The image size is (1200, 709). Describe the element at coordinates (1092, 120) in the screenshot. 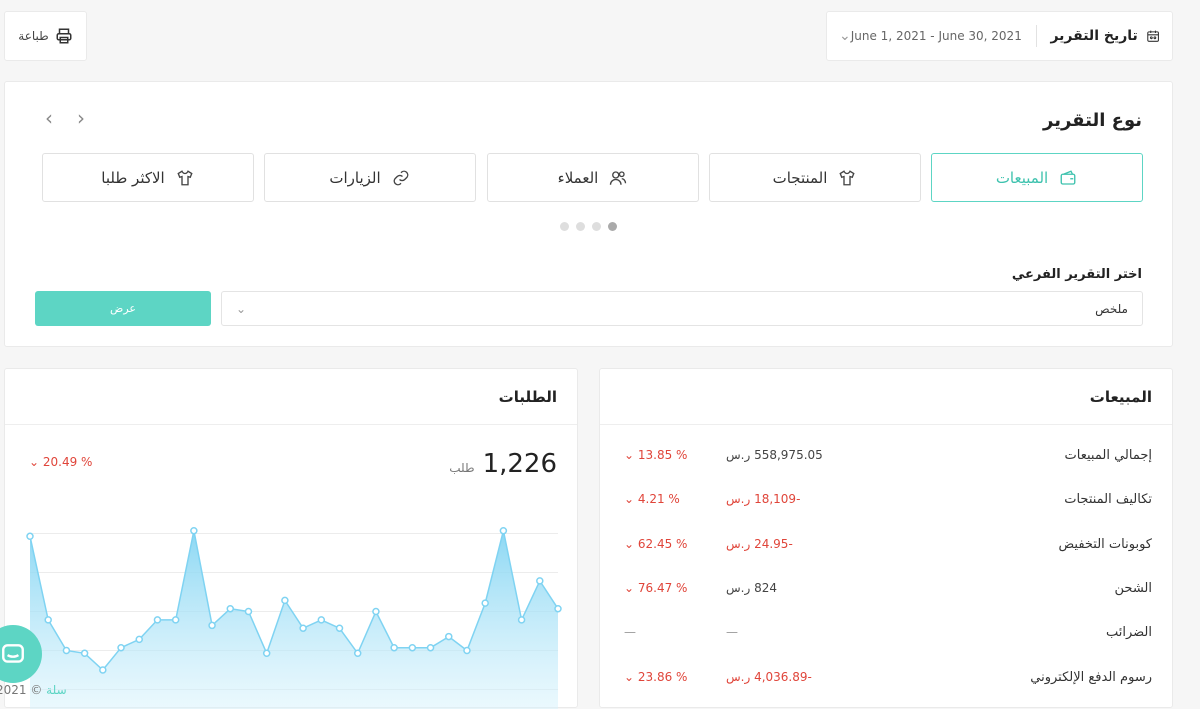

I see `report-type-title: نوع التقرير` at that location.